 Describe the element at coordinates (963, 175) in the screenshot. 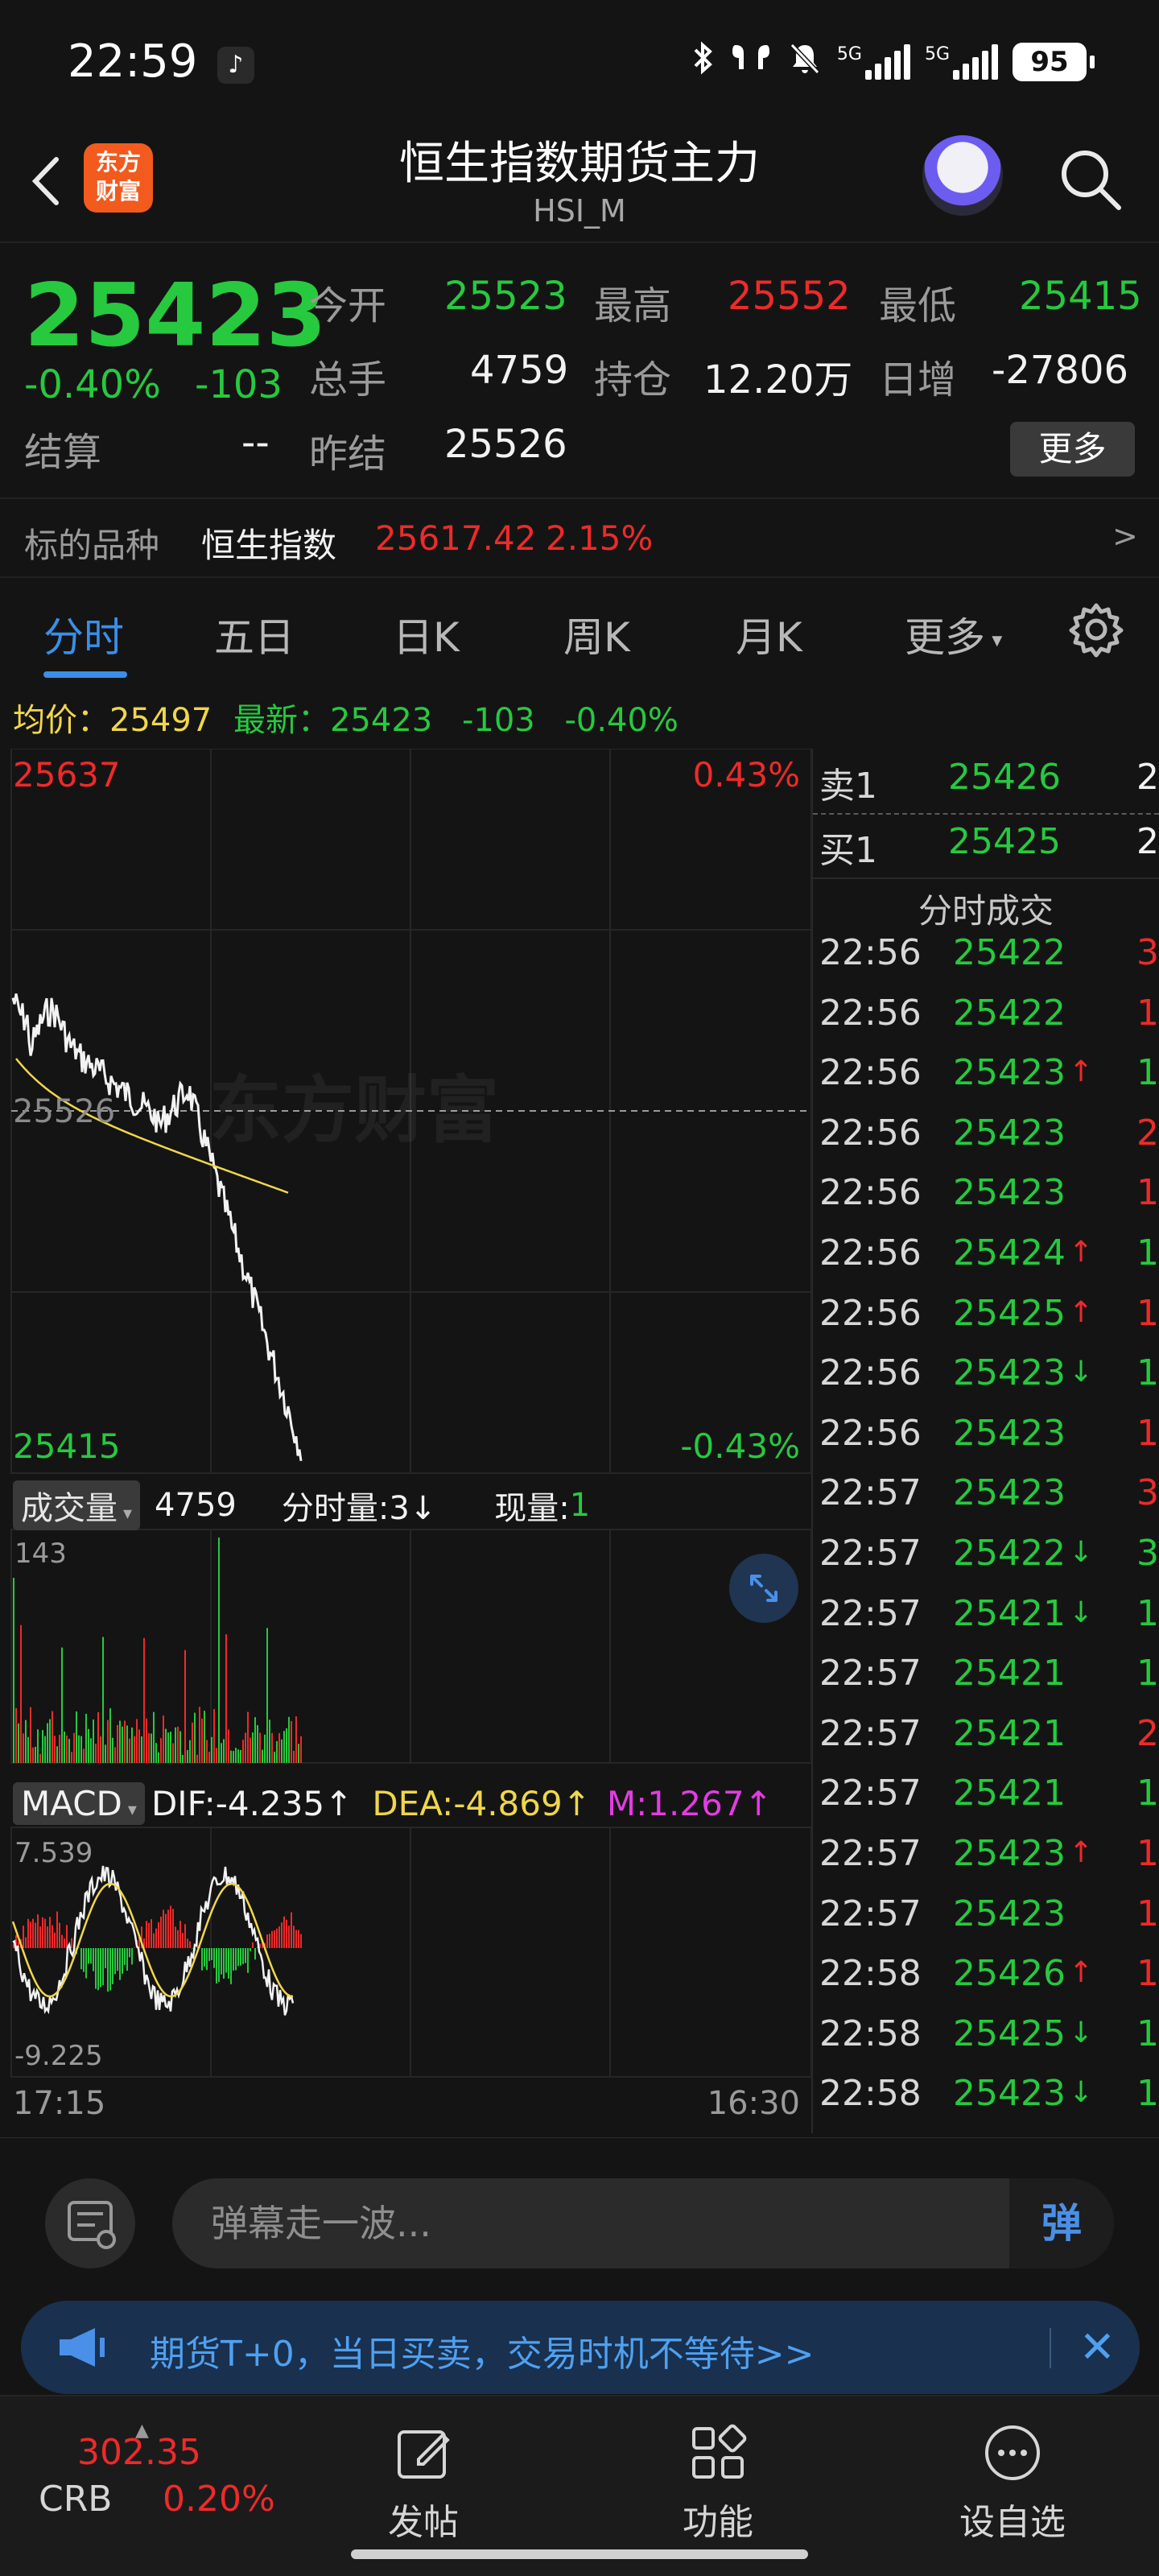

I see `robot-assistant-icon` at that location.